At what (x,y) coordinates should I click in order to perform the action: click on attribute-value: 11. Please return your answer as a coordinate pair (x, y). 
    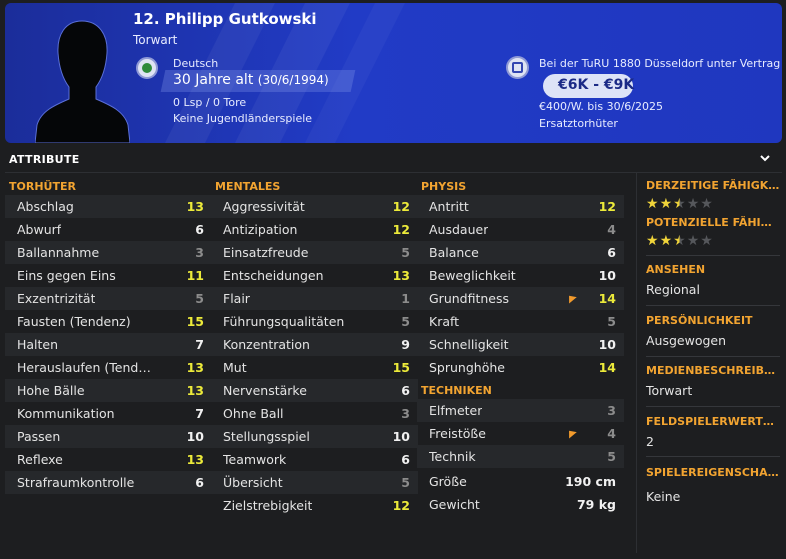
    Looking at the image, I should click on (195, 275).